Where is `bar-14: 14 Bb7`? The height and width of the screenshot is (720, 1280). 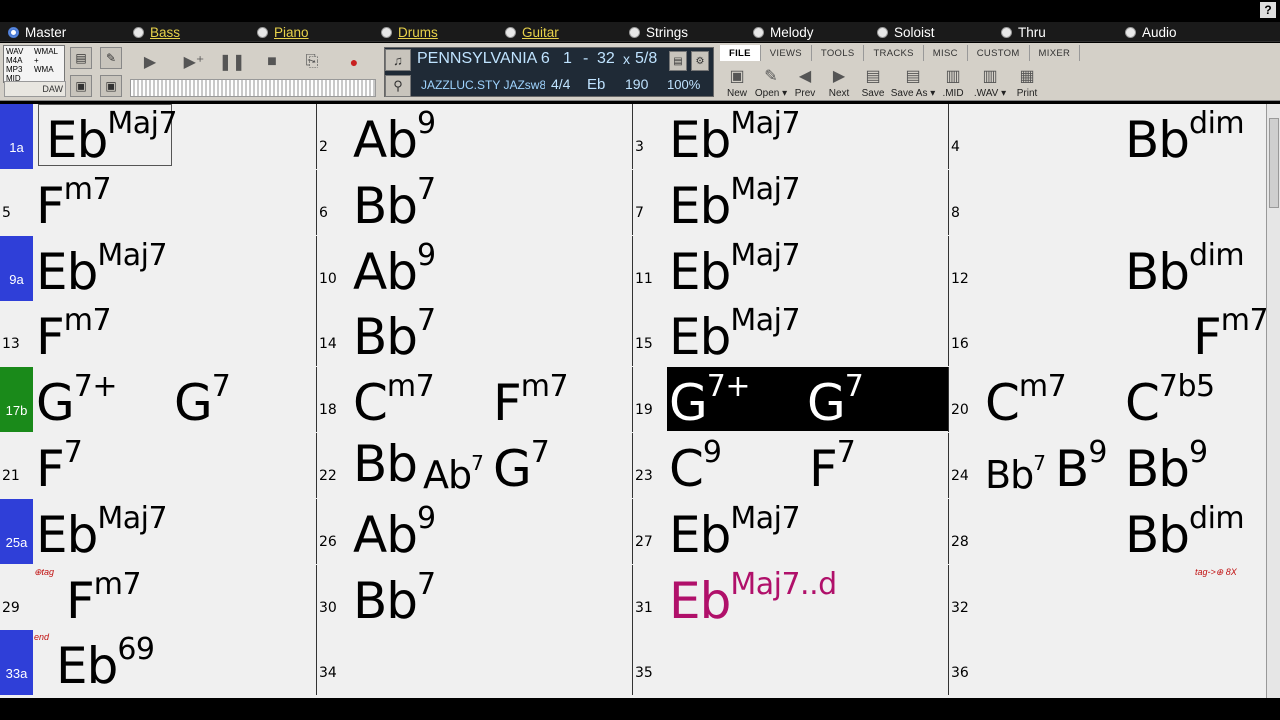 bar-14: 14 Bb7 is located at coordinates (474, 334).